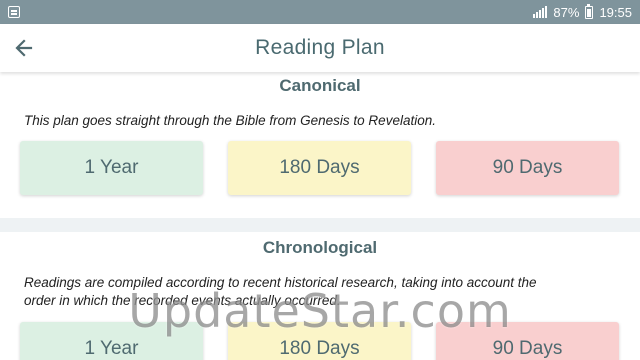  What do you see at coordinates (320, 85) in the screenshot?
I see `plan-title: Canonical` at bounding box center [320, 85].